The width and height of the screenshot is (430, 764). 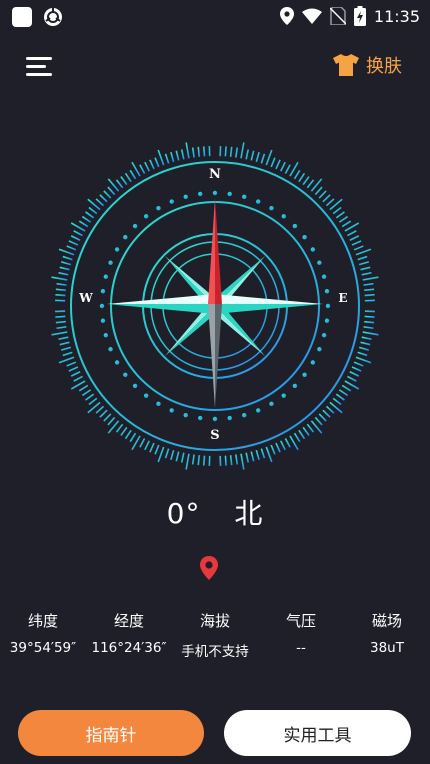 I want to click on latitude-value: 39°54′59″, so click(x=43, y=648).